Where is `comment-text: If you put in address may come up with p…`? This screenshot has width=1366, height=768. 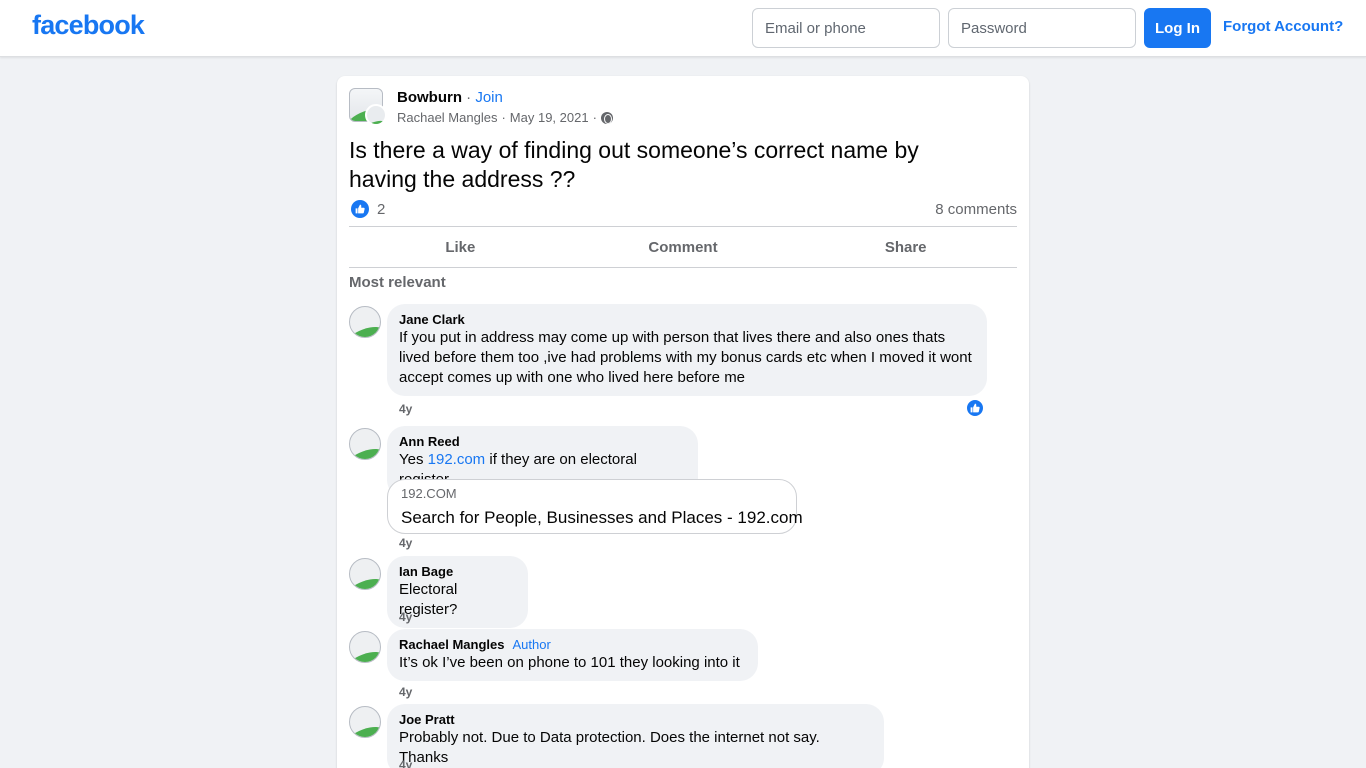
comment-text: If you put in address may come up with p… is located at coordinates (685, 357).